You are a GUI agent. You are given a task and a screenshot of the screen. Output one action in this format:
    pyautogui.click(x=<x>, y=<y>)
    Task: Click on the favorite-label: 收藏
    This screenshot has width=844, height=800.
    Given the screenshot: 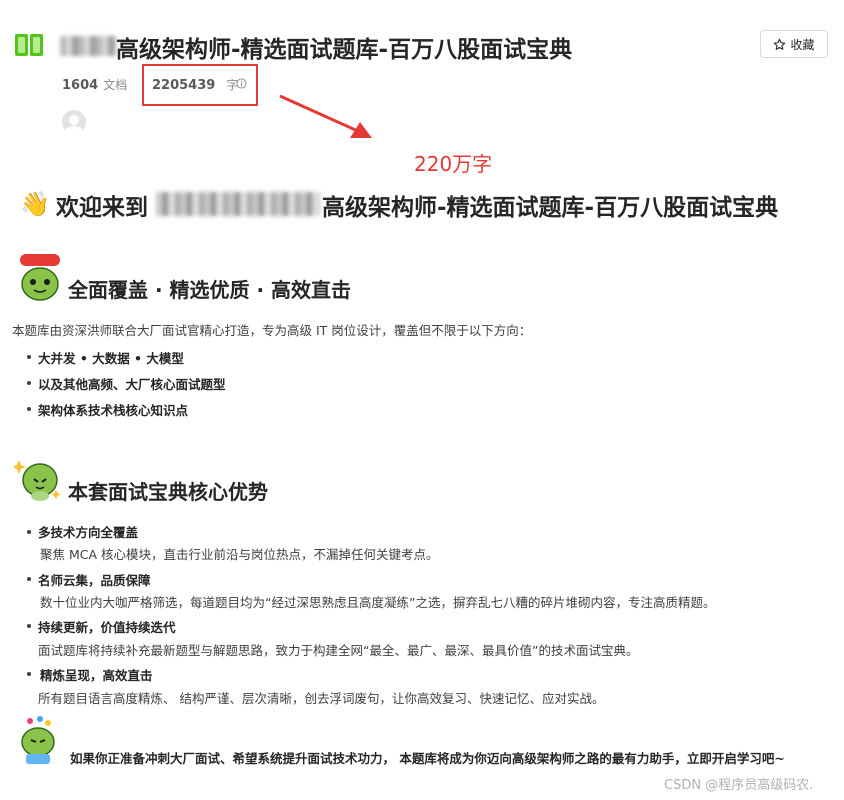 What is the action you would take?
    pyautogui.click(x=802, y=44)
    